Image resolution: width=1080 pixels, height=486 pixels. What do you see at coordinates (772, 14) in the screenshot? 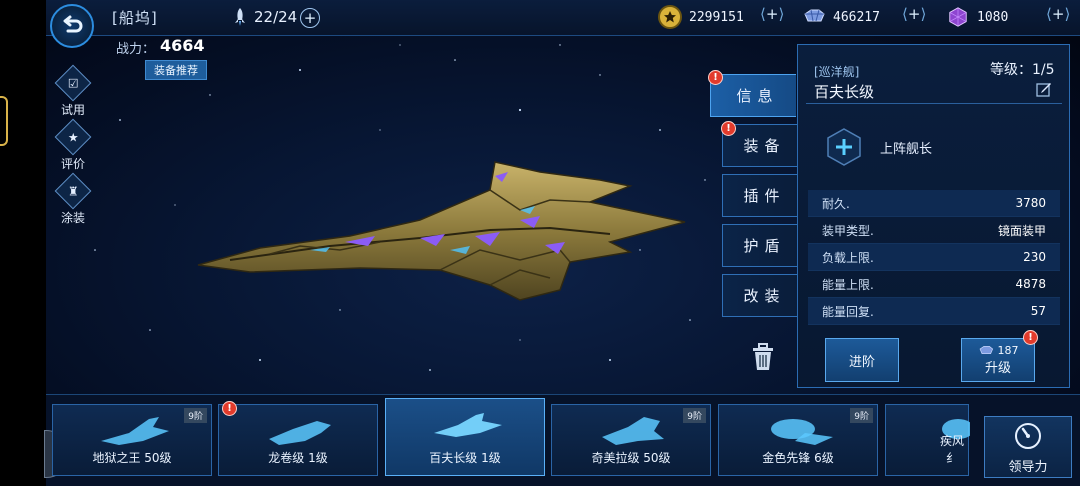
I see `add-coin-button: ⟨+⟩` at bounding box center [772, 14].